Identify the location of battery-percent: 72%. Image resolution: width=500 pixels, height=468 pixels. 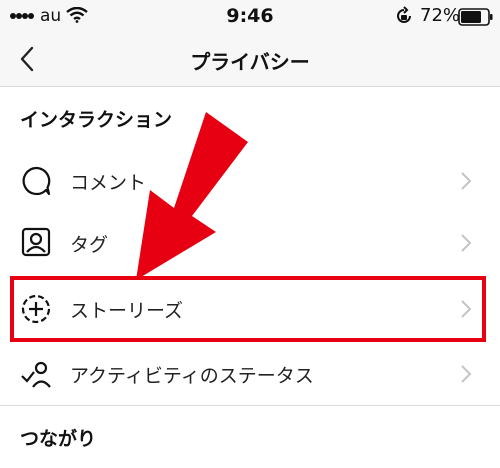
(440, 15).